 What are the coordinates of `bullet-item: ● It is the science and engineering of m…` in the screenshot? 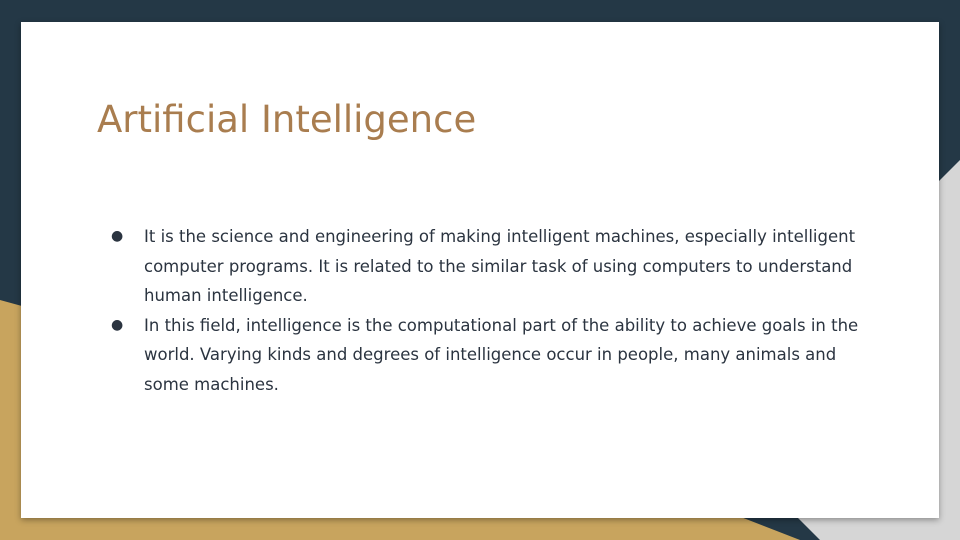 It's located at (487, 266).